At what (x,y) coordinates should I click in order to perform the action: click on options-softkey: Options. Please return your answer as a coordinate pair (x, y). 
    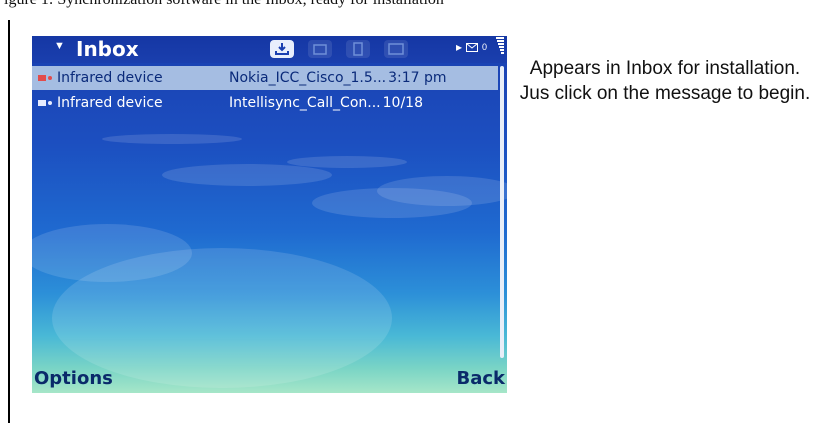
    Looking at the image, I should click on (73, 378).